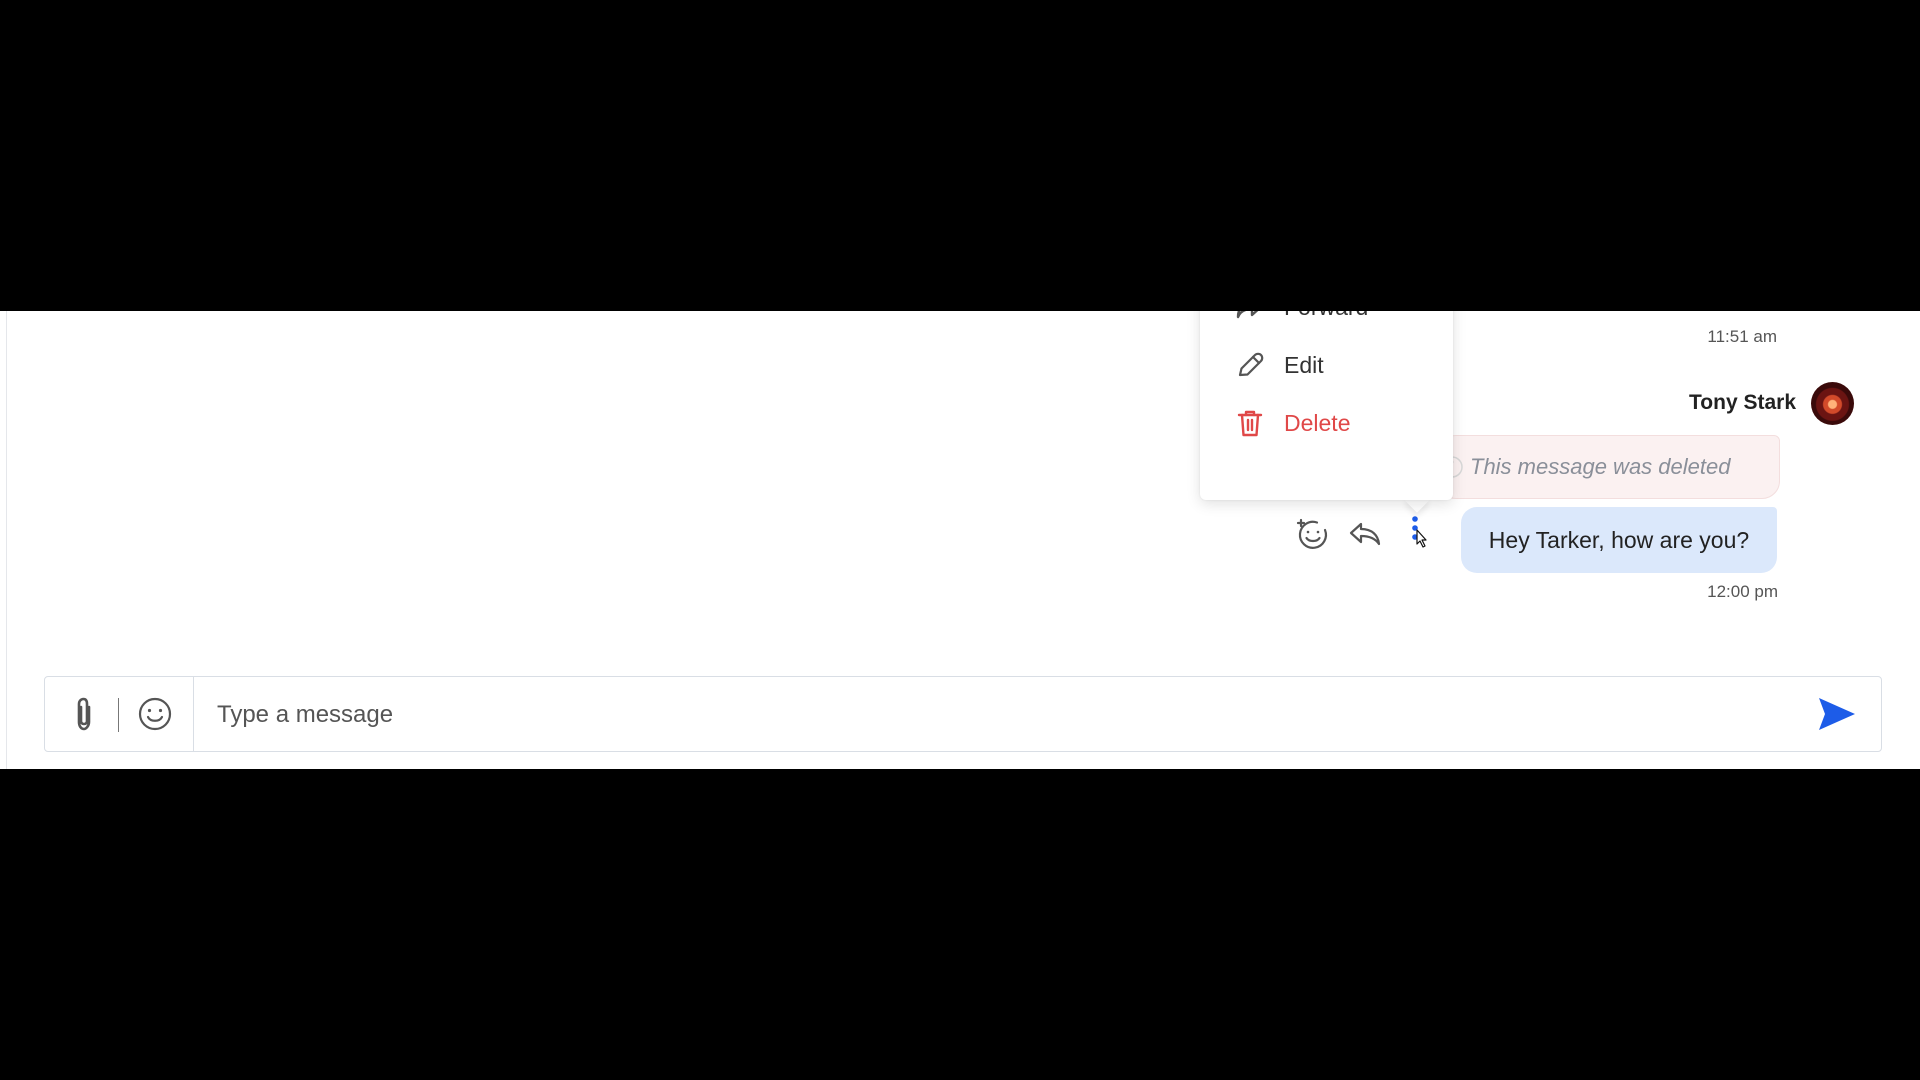  I want to click on reply-button, so click(1365, 534).